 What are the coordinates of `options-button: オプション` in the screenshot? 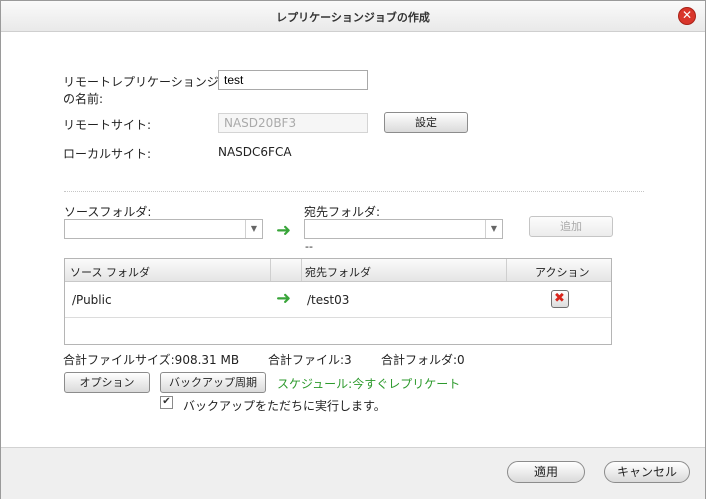 It's located at (107, 382).